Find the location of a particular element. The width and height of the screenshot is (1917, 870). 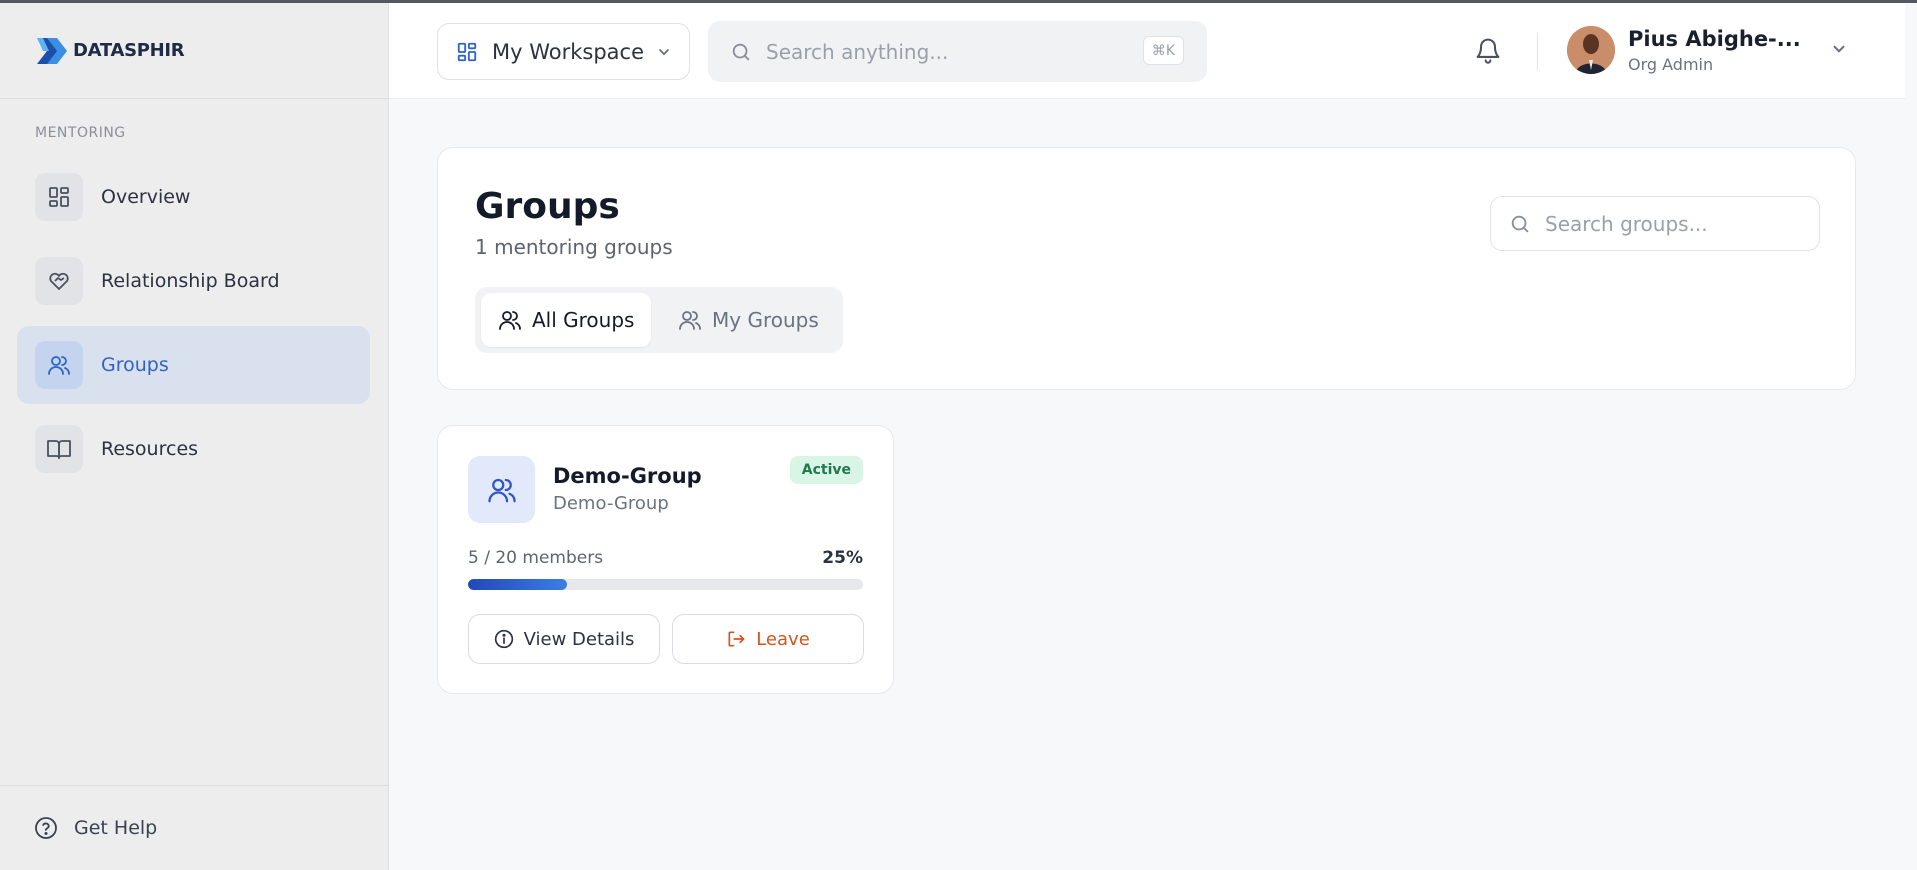

help-circle-icon is located at coordinates (46, 828).